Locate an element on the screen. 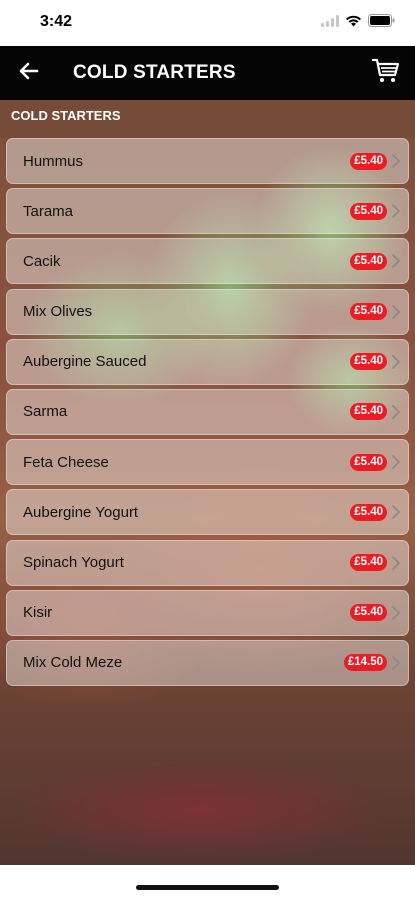  menu-item: Cacik £5.40 is located at coordinates (207, 261).